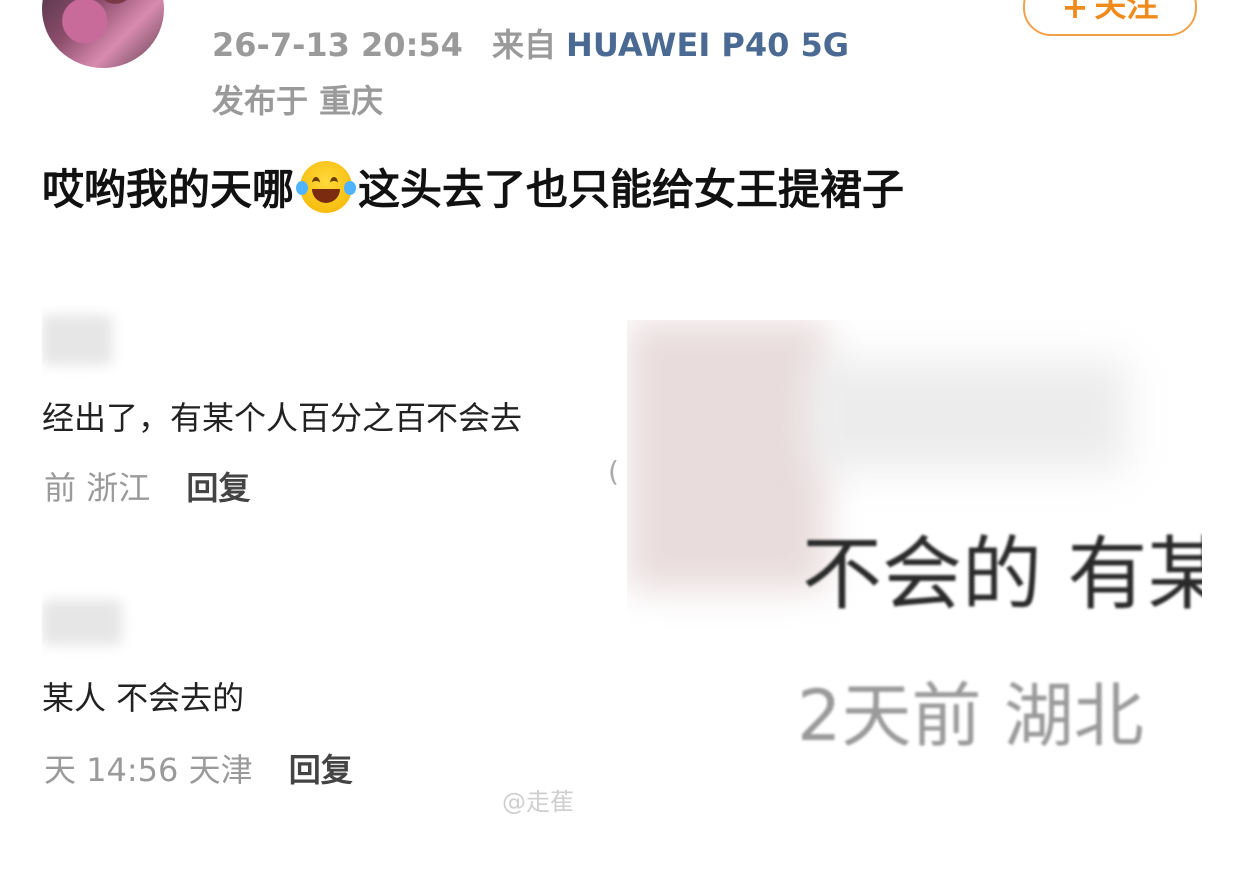 Image resolution: width=1242 pixels, height=870 pixels. I want to click on blurred-avatar, so click(727, 455).